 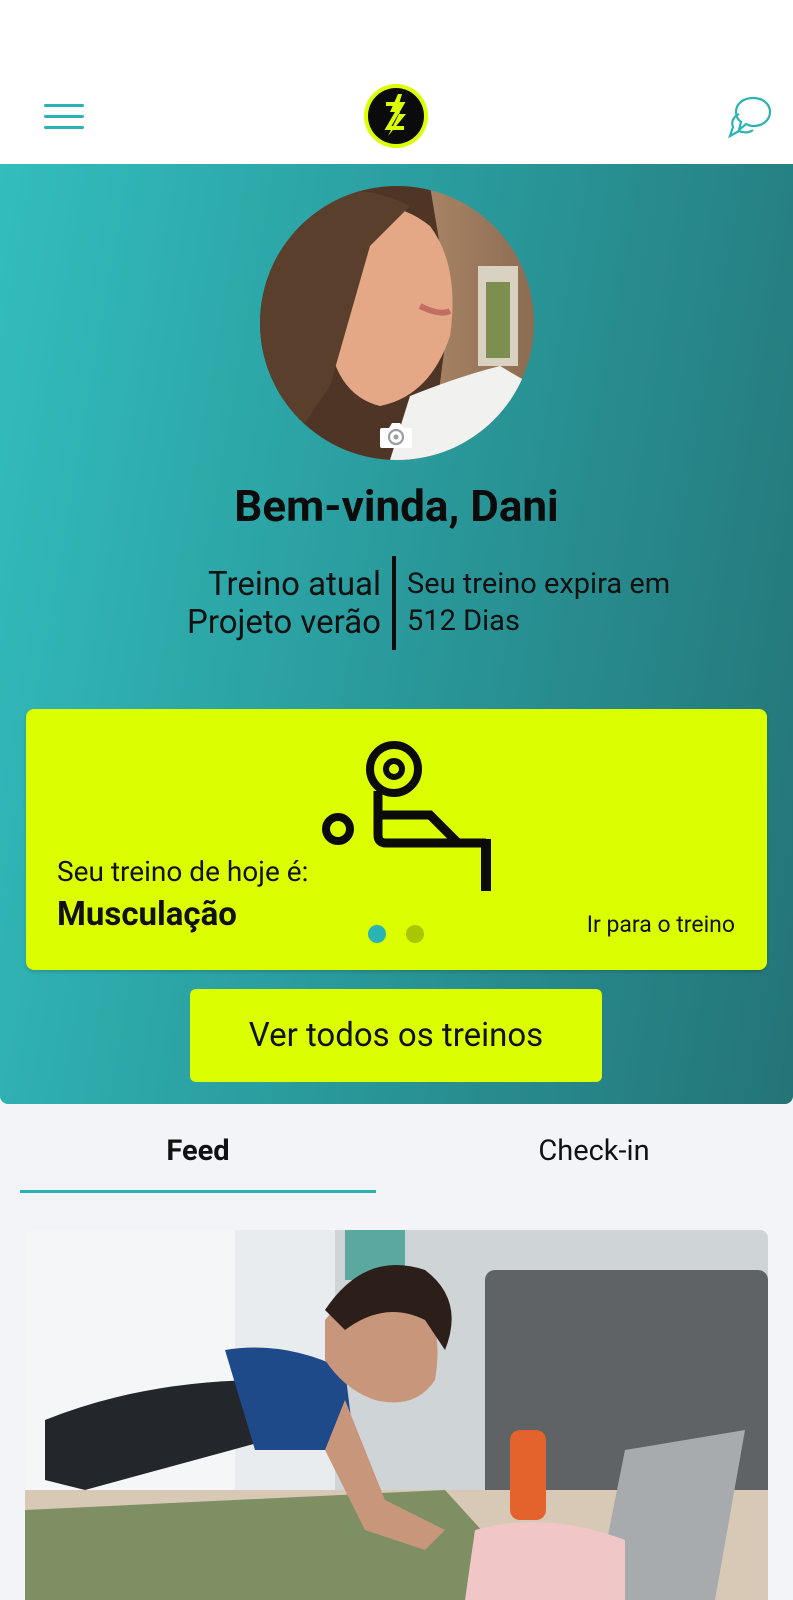 I want to click on carousel-dot-active, so click(x=377, y=934).